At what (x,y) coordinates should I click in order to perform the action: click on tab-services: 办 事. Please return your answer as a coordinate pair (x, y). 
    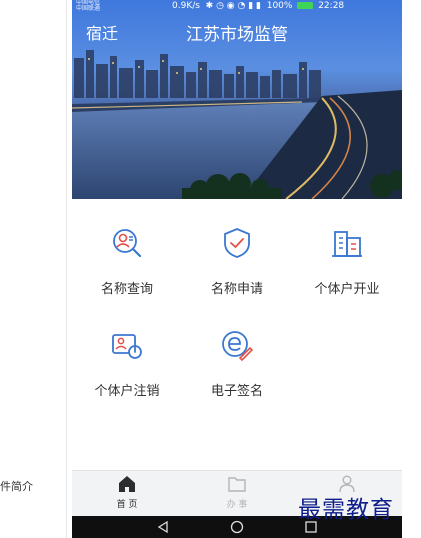
    Looking at the image, I should click on (237, 494).